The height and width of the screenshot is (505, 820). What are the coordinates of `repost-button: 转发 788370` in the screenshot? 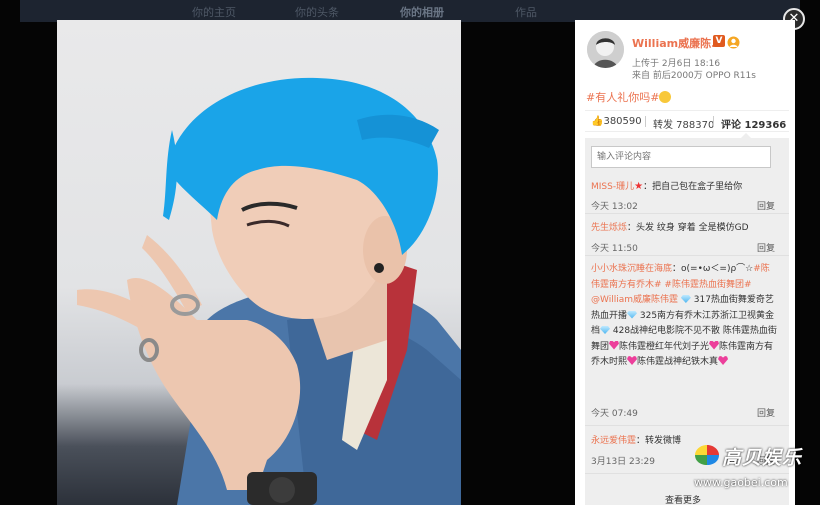 It's located at (683, 123).